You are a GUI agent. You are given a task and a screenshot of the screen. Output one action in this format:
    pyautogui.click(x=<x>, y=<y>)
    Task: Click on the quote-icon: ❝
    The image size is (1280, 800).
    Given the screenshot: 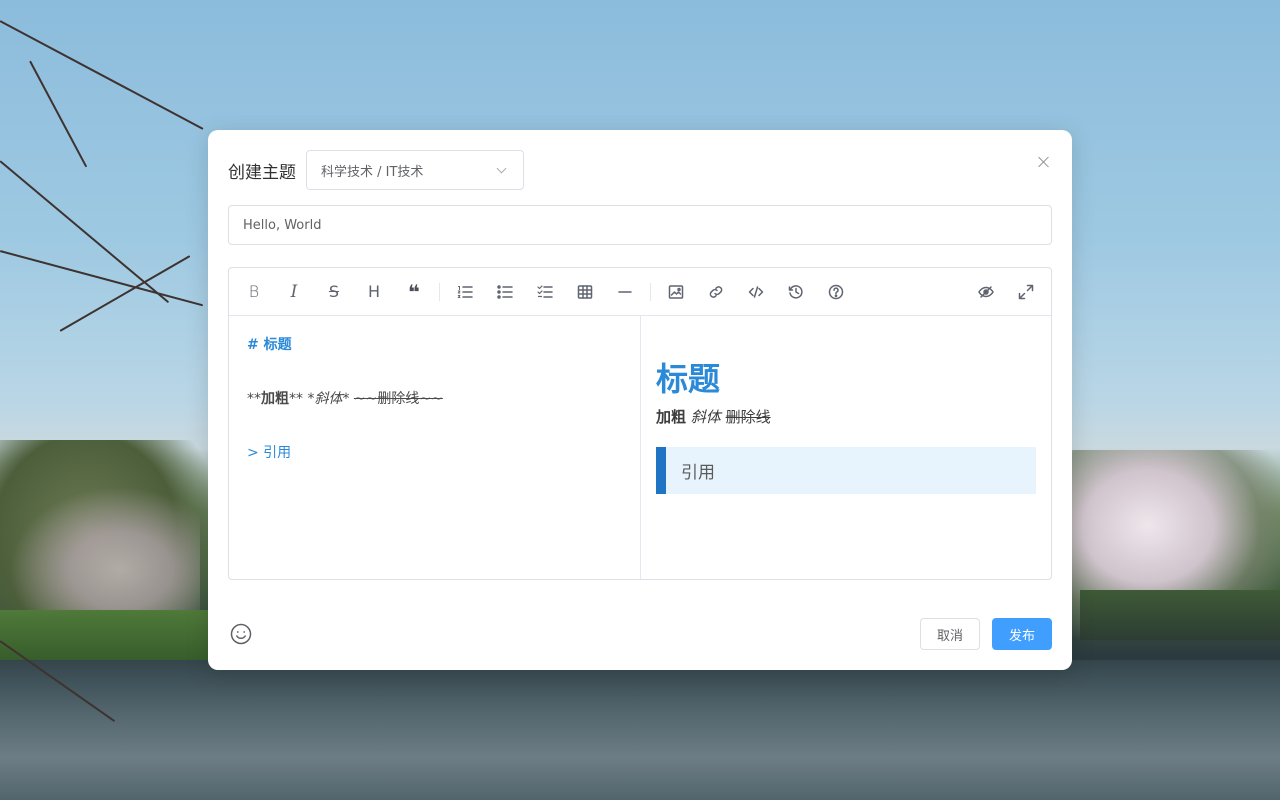 What is the action you would take?
    pyautogui.click(x=414, y=292)
    